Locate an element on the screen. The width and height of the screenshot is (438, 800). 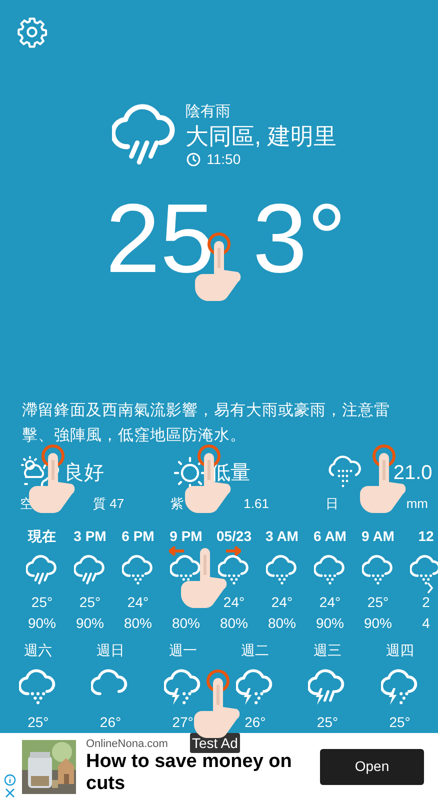
forecast-description: 滯留鋒面及西南氣流影響，易有大雨或豪雨，注意雷擊、強陣風，低窪地區防淹水。 is located at coordinates (206, 423).